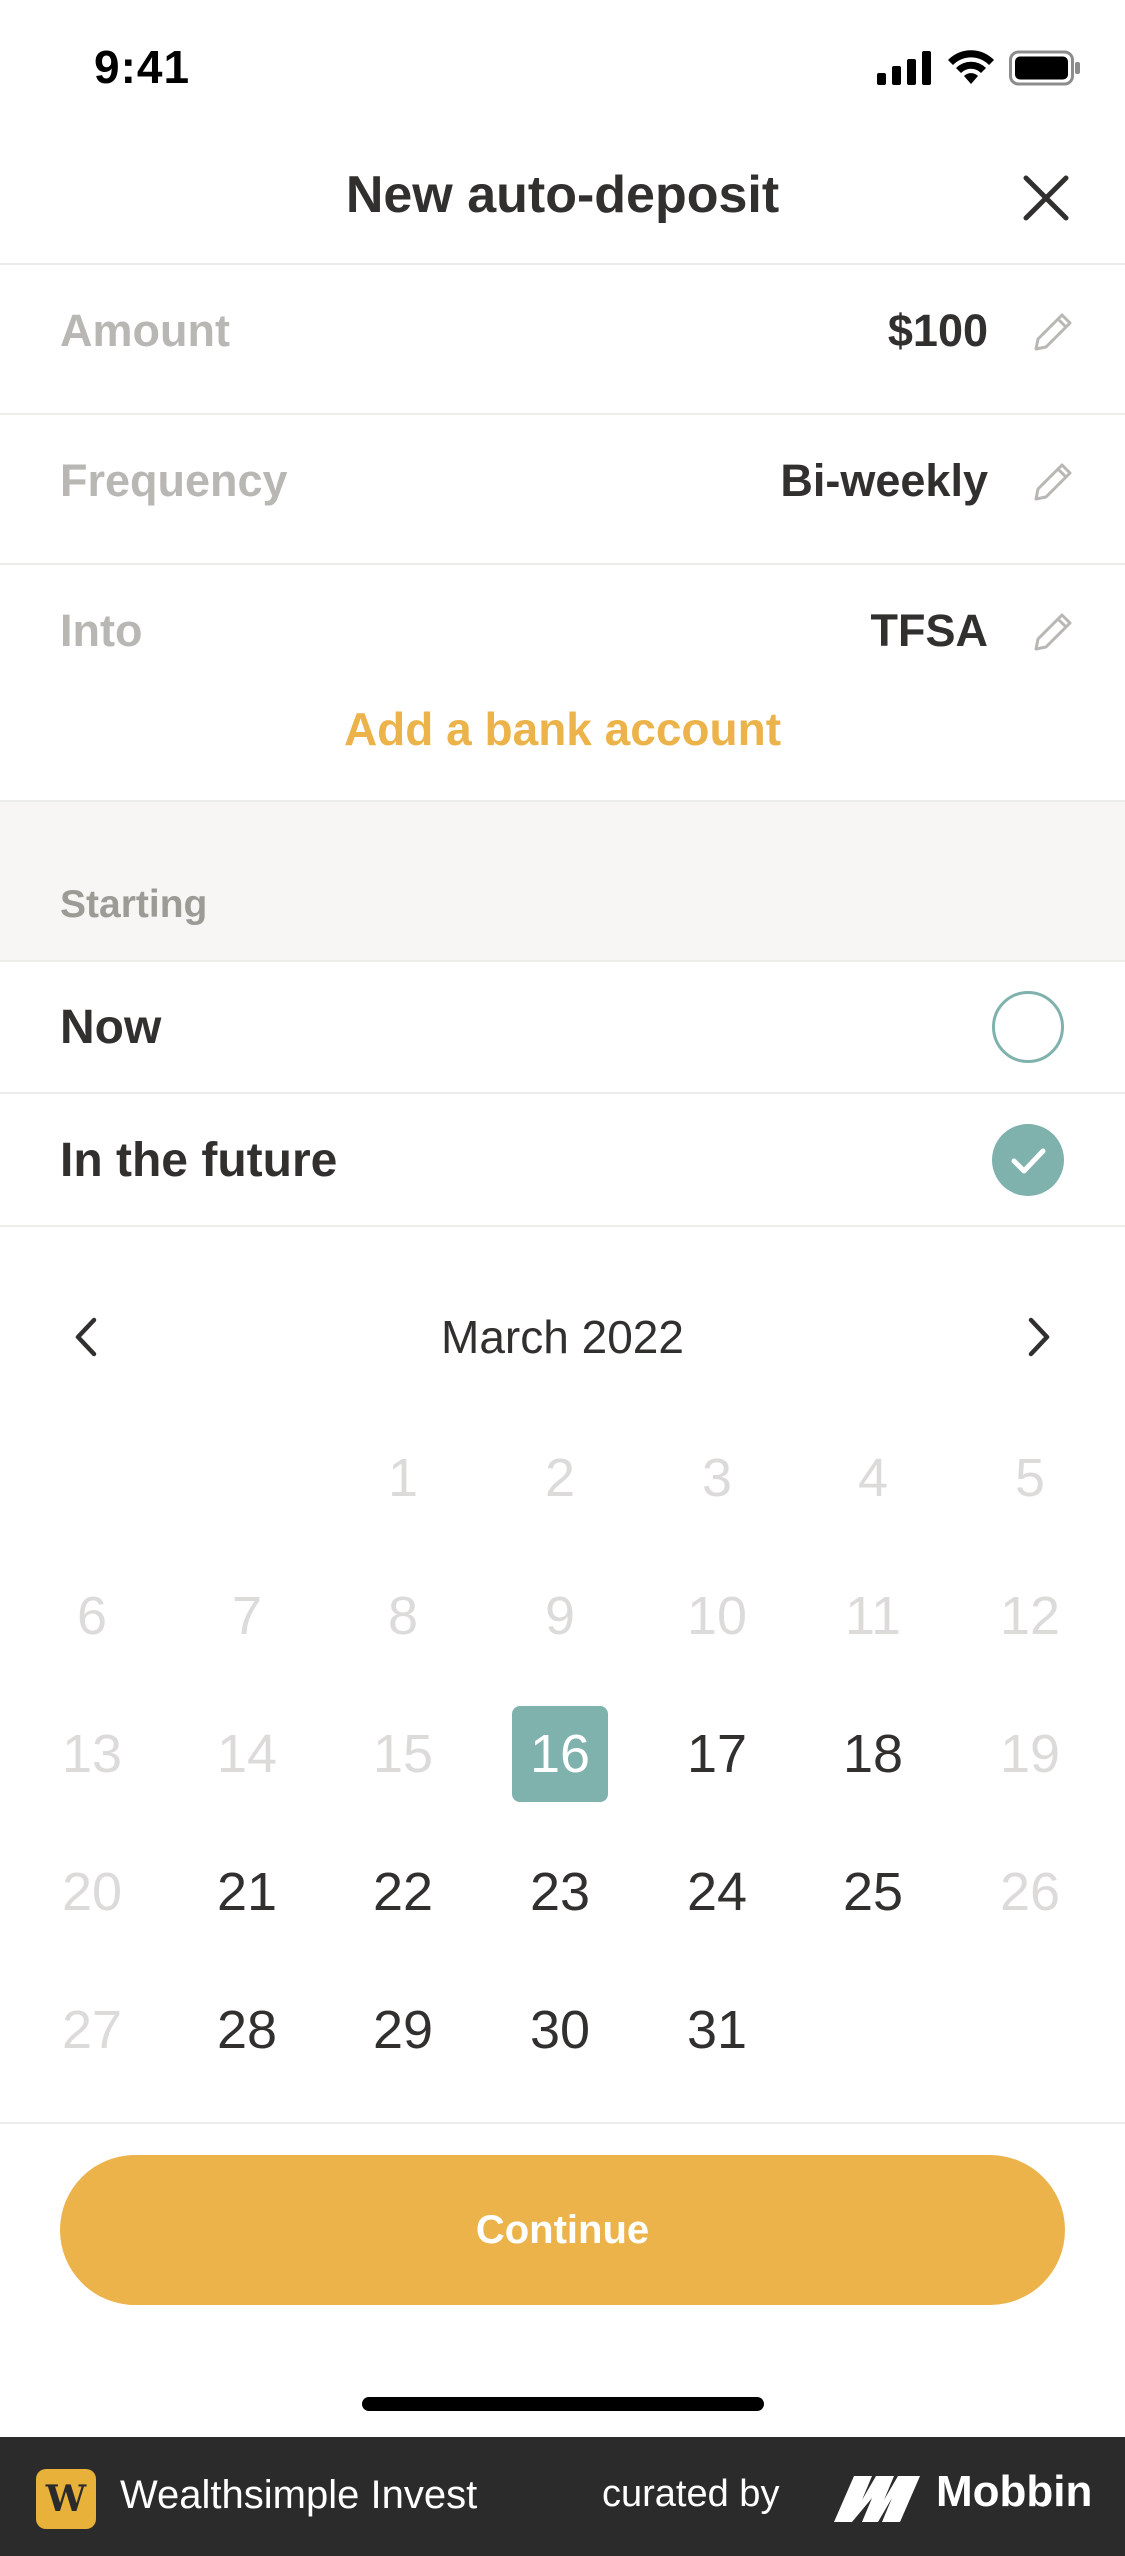 The height and width of the screenshot is (2556, 1125). Describe the element at coordinates (403, 2030) in the screenshot. I see `calendar-day: 29` at that location.